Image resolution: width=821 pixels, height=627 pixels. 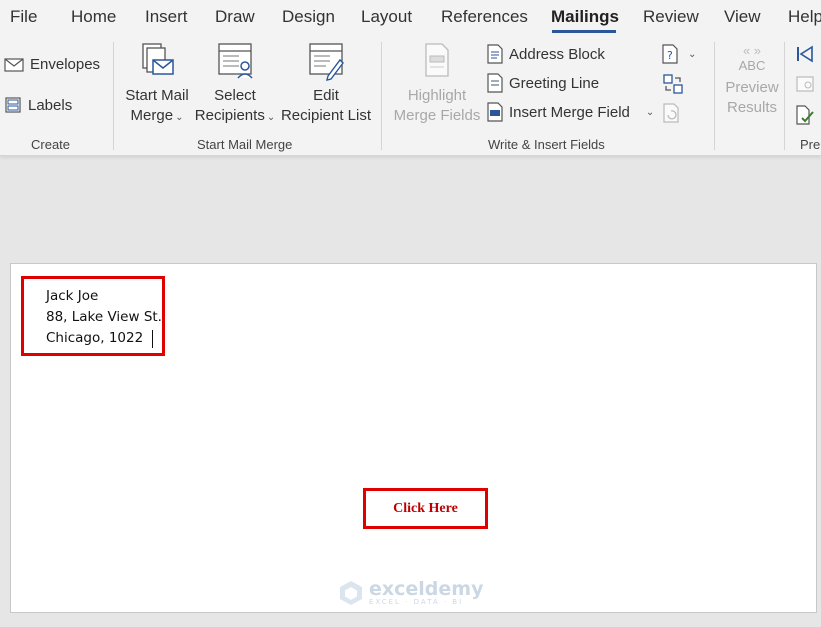 What do you see at coordinates (752, 107) in the screenshot?
I see `preview-results-label-2: Results` at bounding box center [752, 107].